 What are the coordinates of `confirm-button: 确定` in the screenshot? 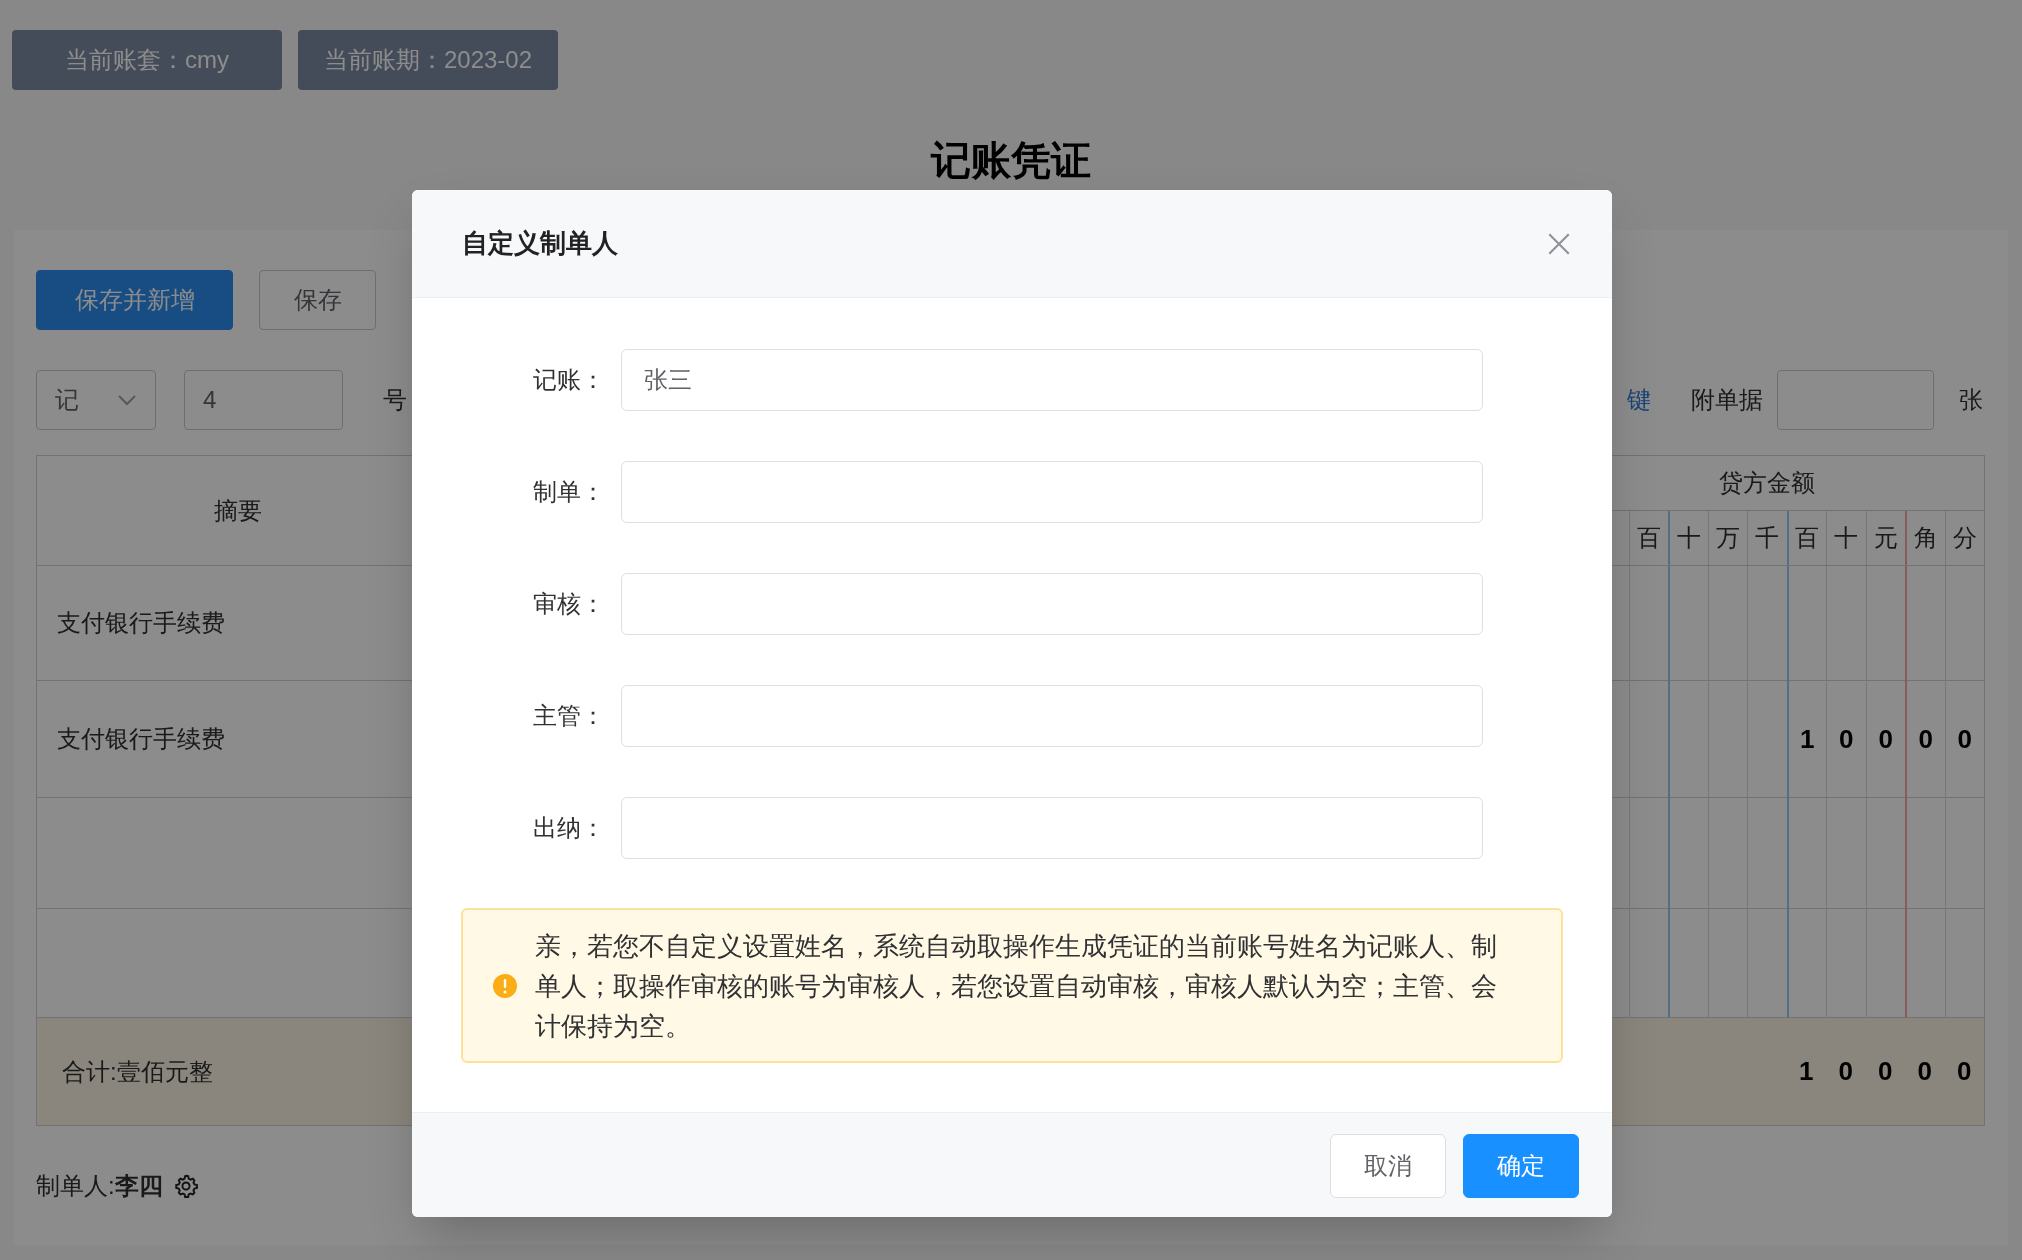 It's located at (1521, 1166).